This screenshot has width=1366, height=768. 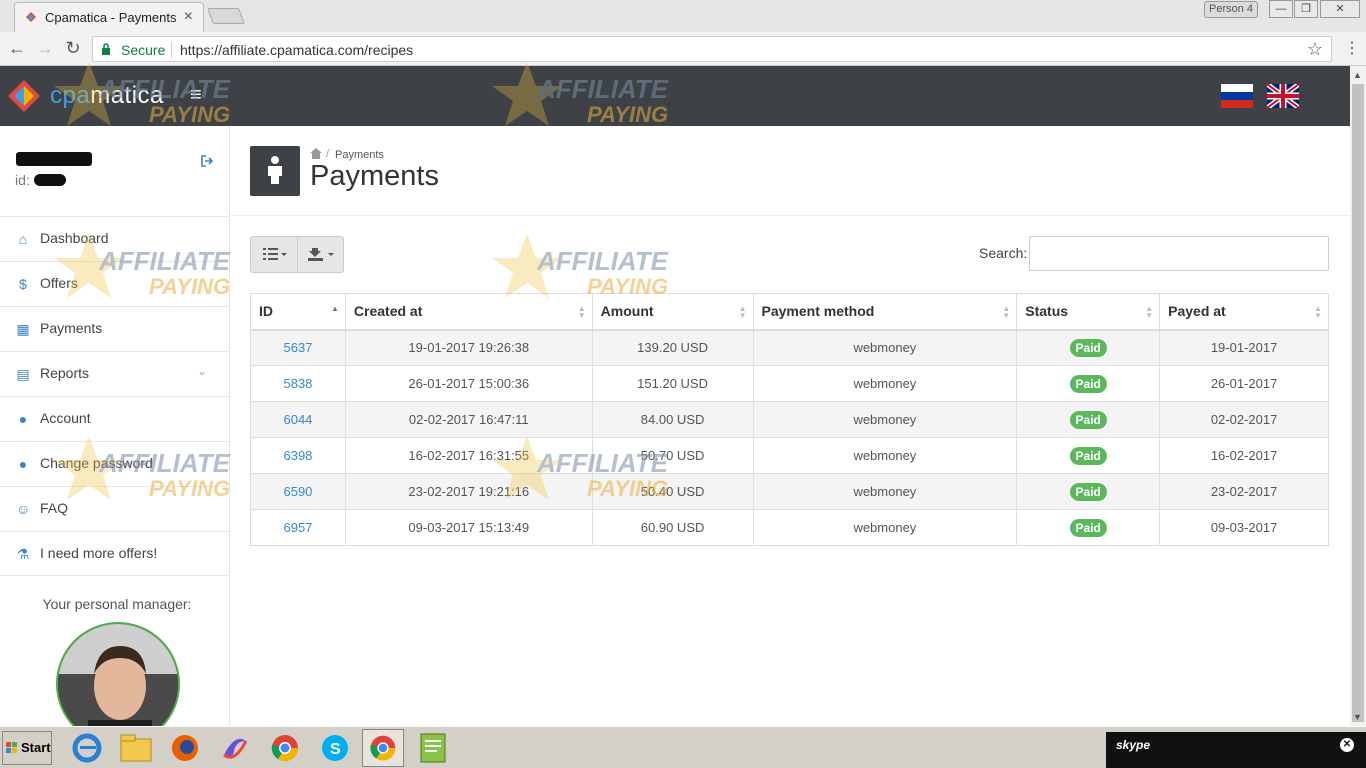 I want to click on cell-created-at: 16-02-2017 16:31:55, so click(x=468, y=455).